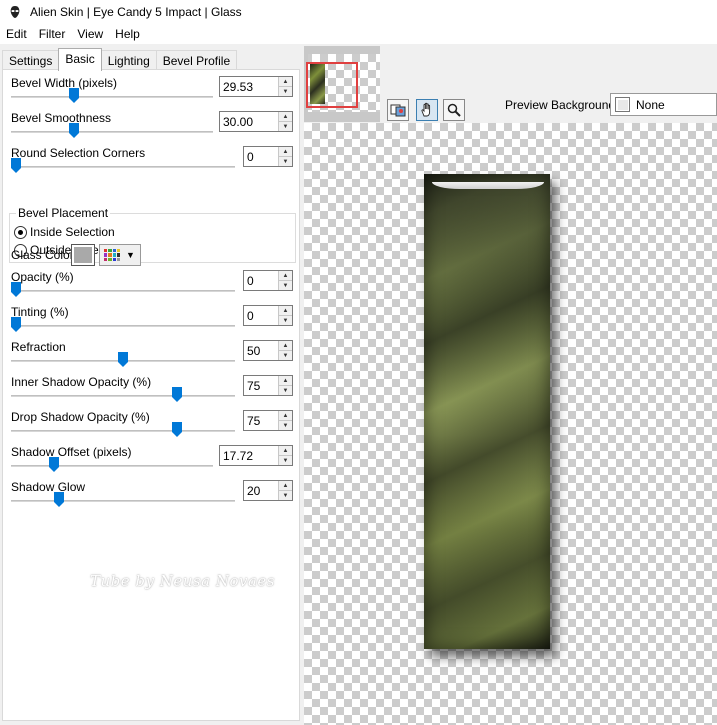 This screenshot has height=725, width=717. Describe the element at coordinates (48, 487) in the screenshot. I see `shadow-glow-label: Shadow Glow` at that location.